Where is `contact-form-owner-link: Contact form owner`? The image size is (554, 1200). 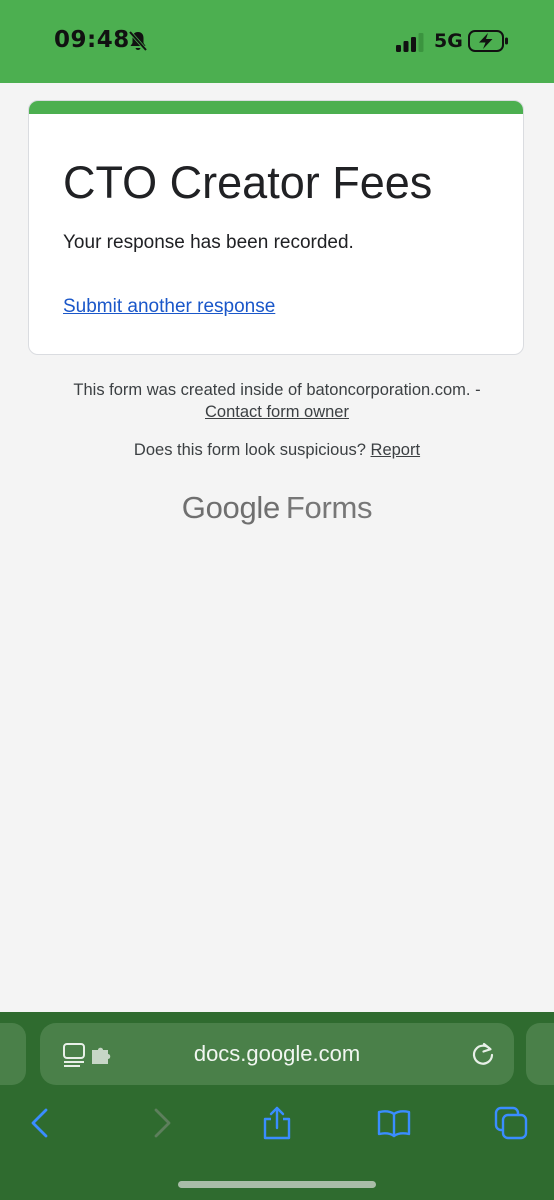
contact-form-owner-link: Contact form owner is located at coordinates (277, 412).